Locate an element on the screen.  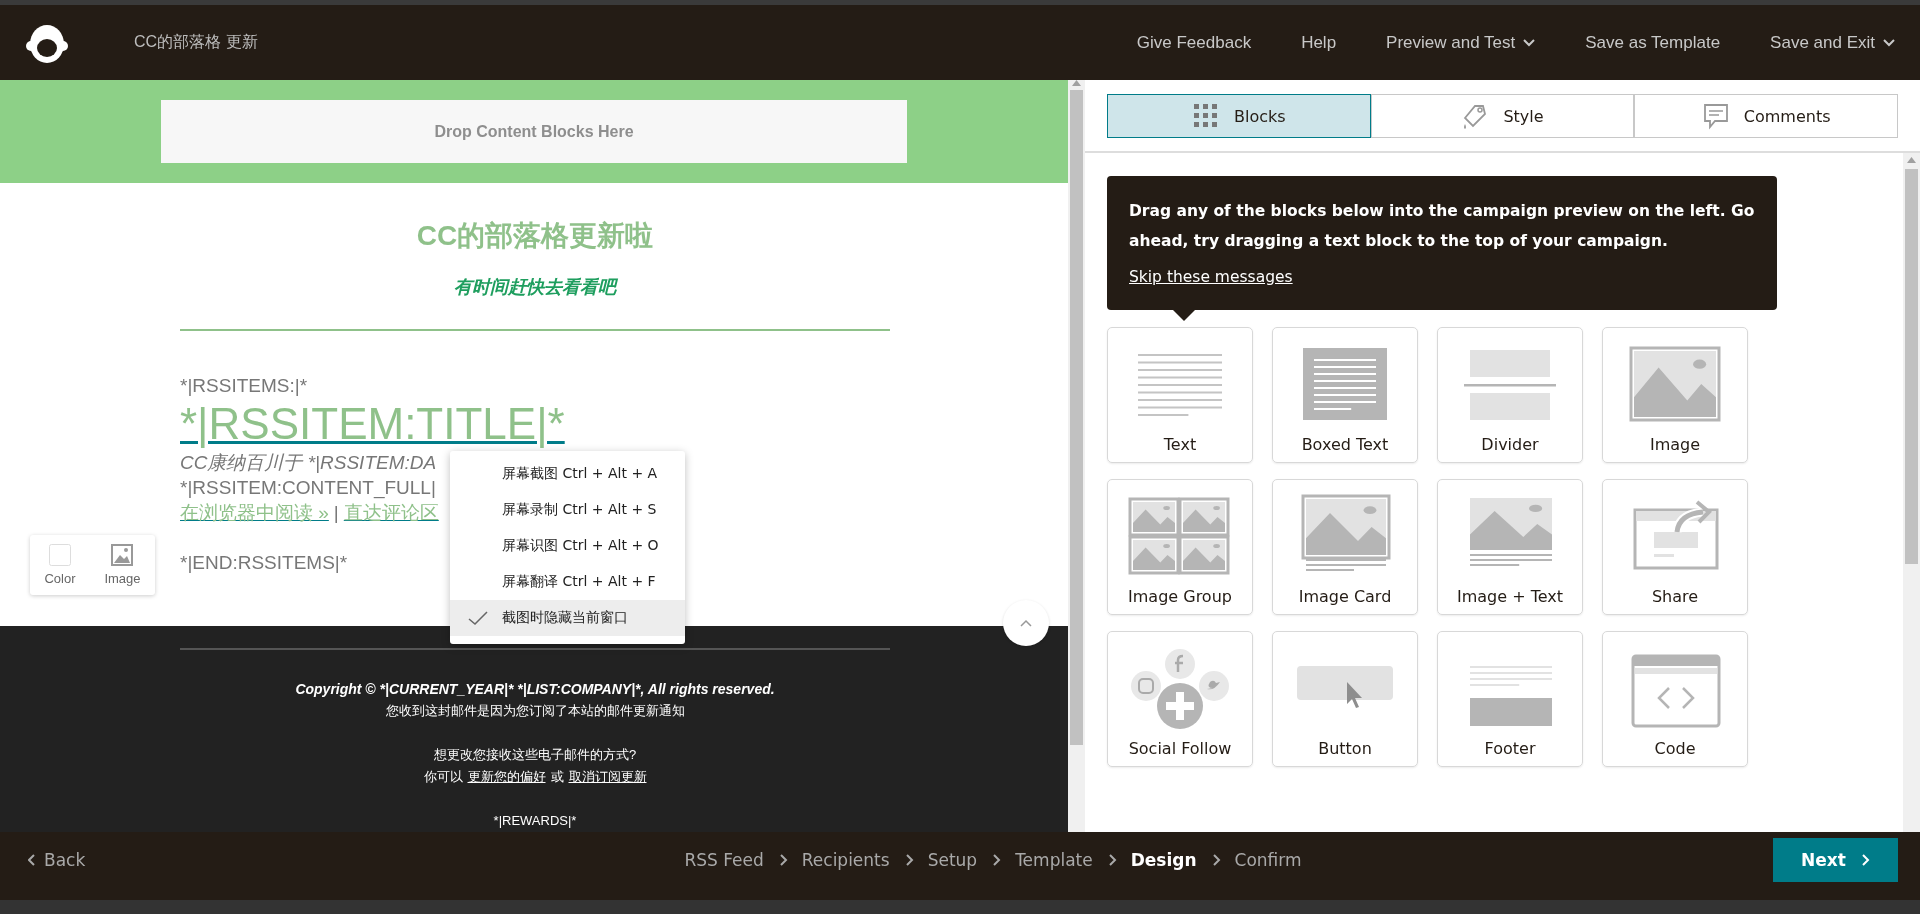
merge-tag: *|END:RSSITEMS|* is located at coordinates (264, 562).